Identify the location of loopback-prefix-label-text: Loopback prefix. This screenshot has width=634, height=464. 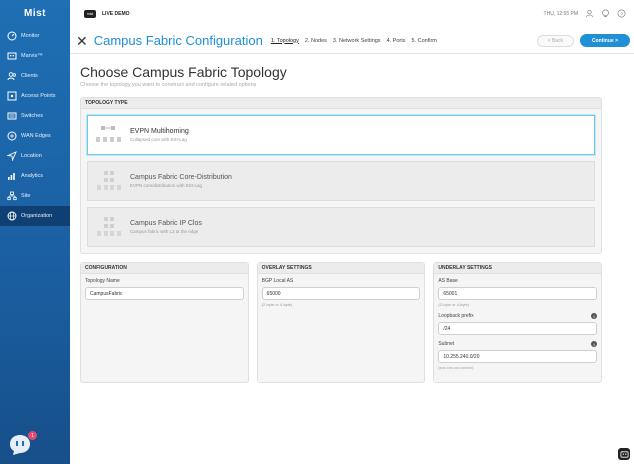
(456, 316).